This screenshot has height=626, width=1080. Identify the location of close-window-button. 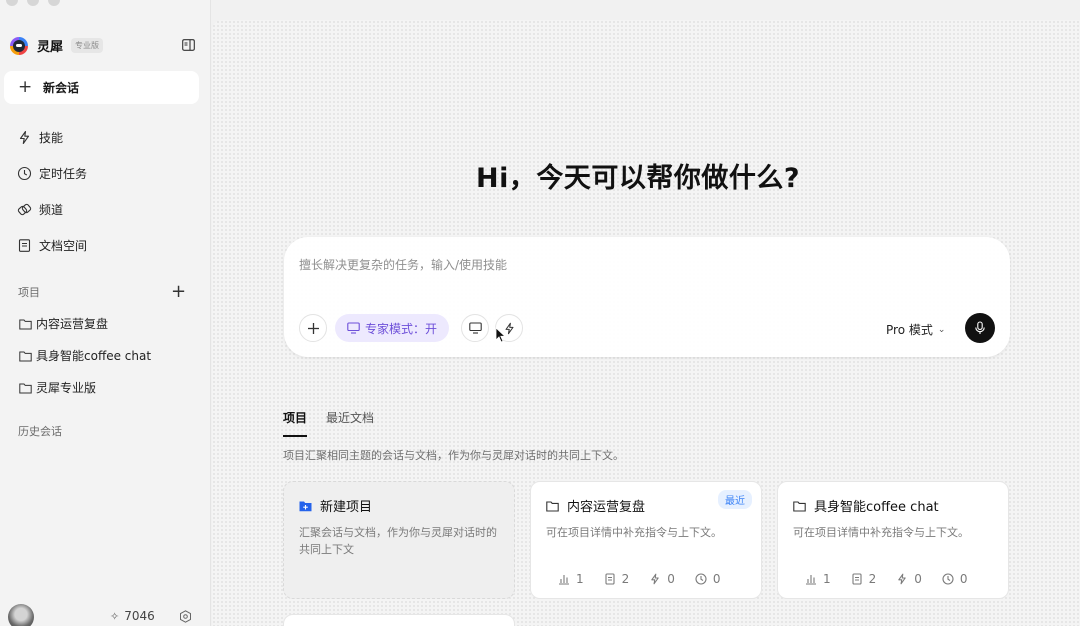
(12, 3).